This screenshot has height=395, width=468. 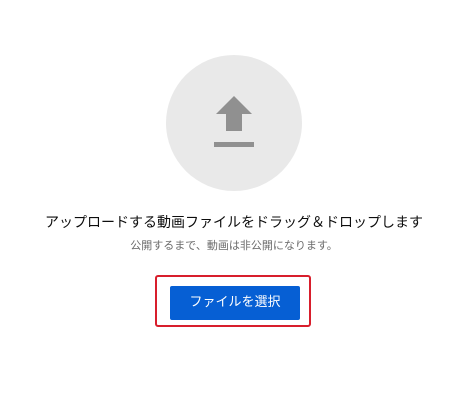 What do you see at coordinates (234, 223) in the screenshot?
I see `upload-headline: アップロードする動画ファイルをドラッグ＆ドロップします` at bounding box center [234, 223].